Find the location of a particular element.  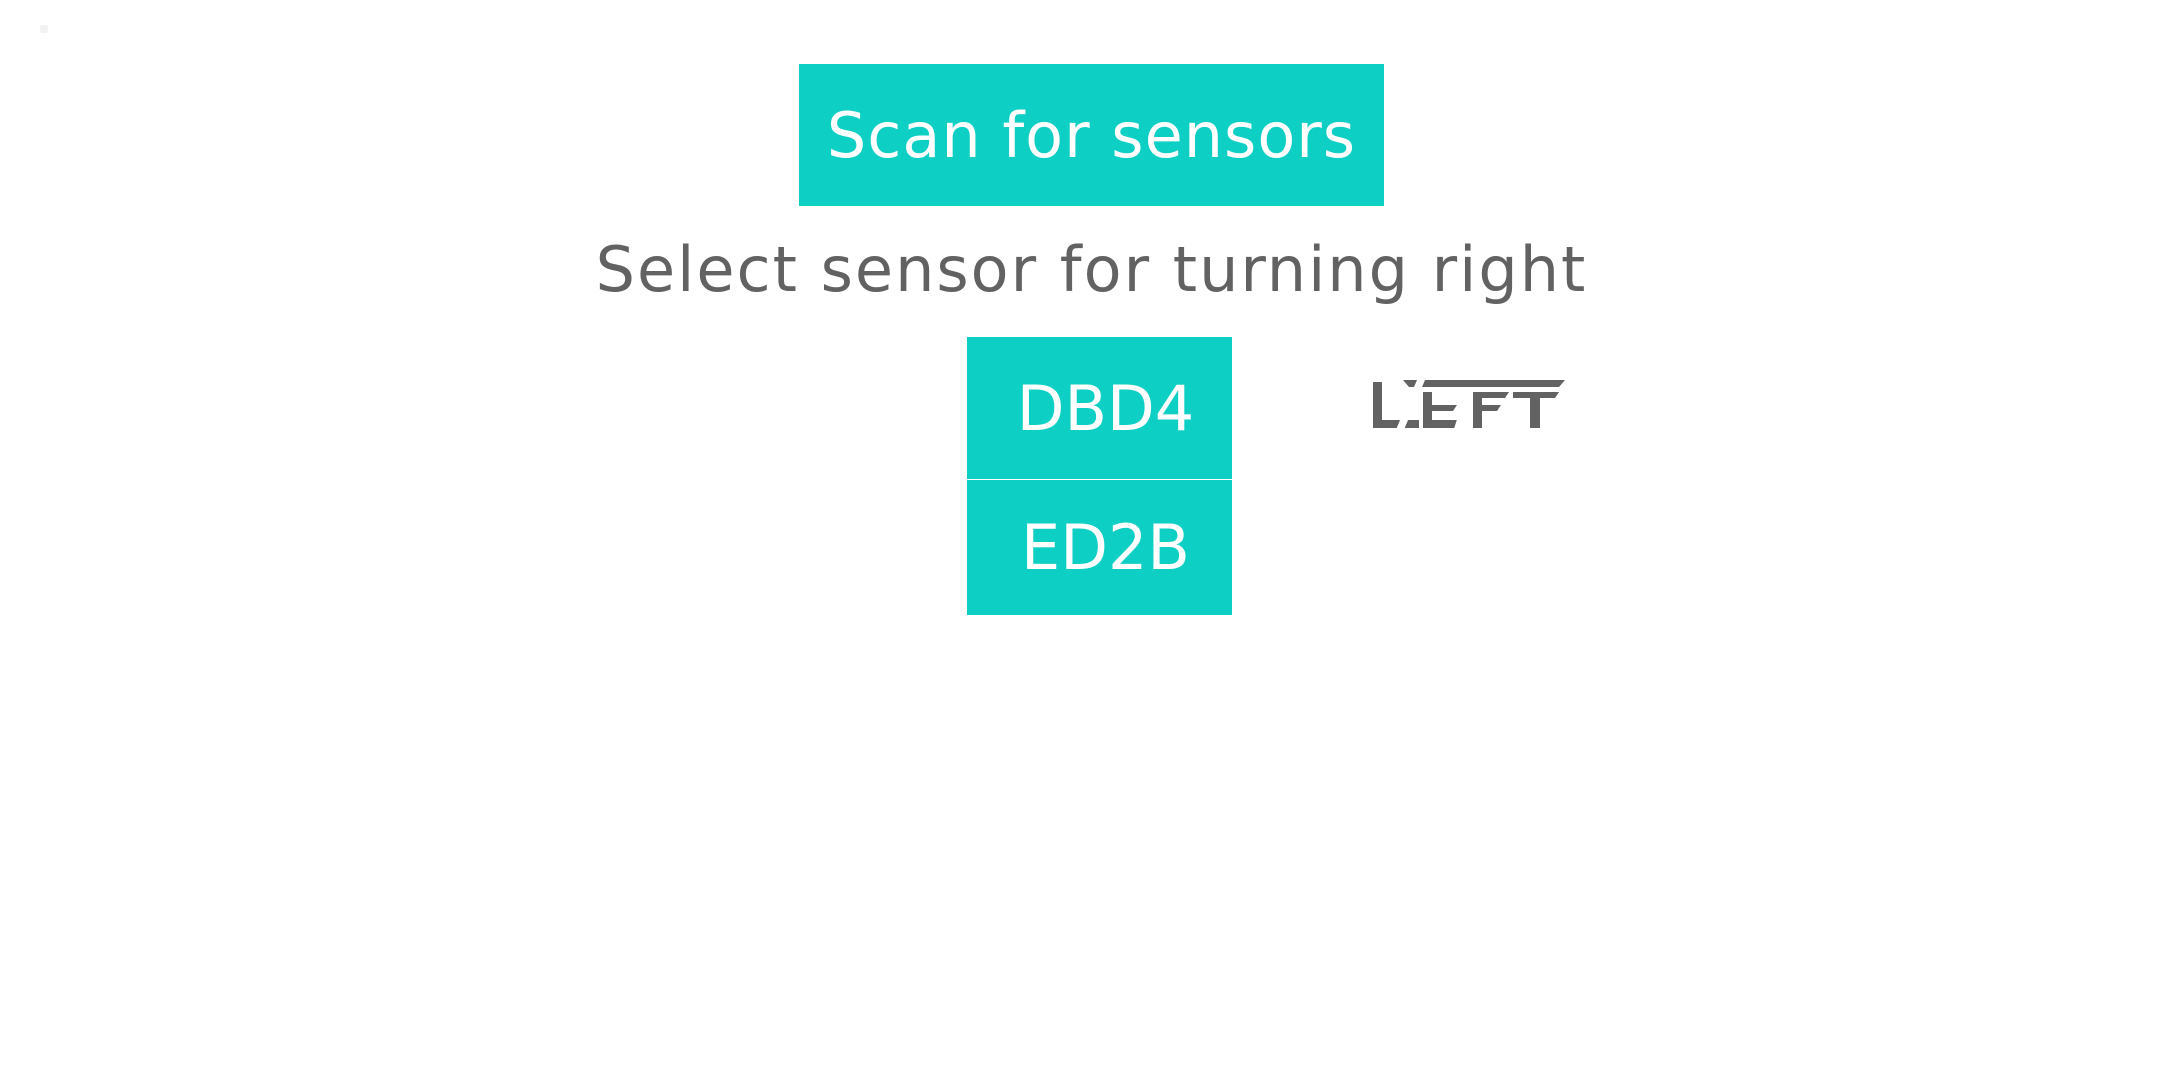

sensor-list: DBD4 ED2B is located at coordinates (1099, 476).